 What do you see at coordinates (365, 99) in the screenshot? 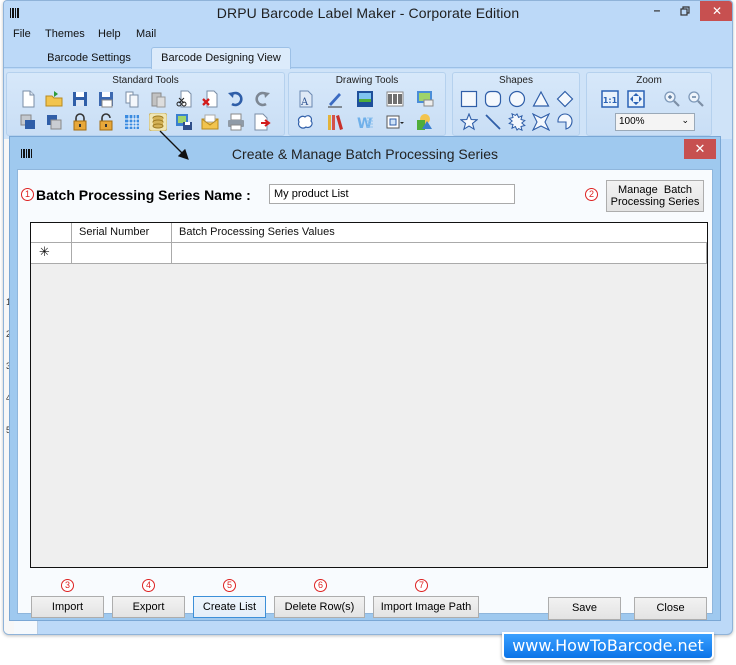
I see `picture-icon` at bounding box center [365, 99].